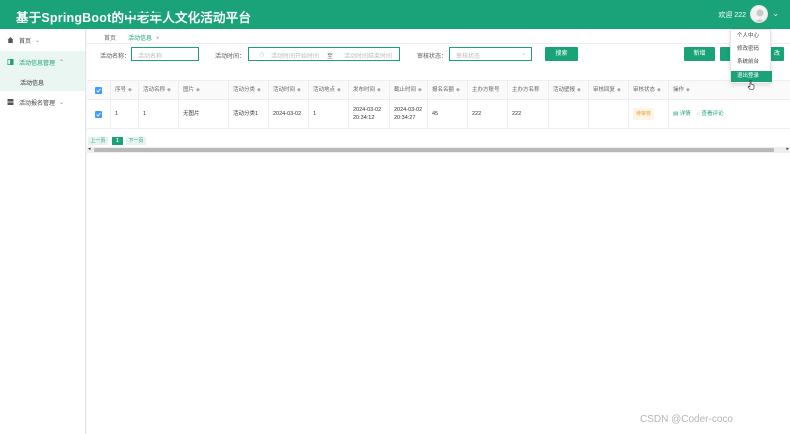 The image size is (790, 434). Describe the element at coordinates (528, 90) in the screenshot. I see `column-header: 主办方名称` at that location.